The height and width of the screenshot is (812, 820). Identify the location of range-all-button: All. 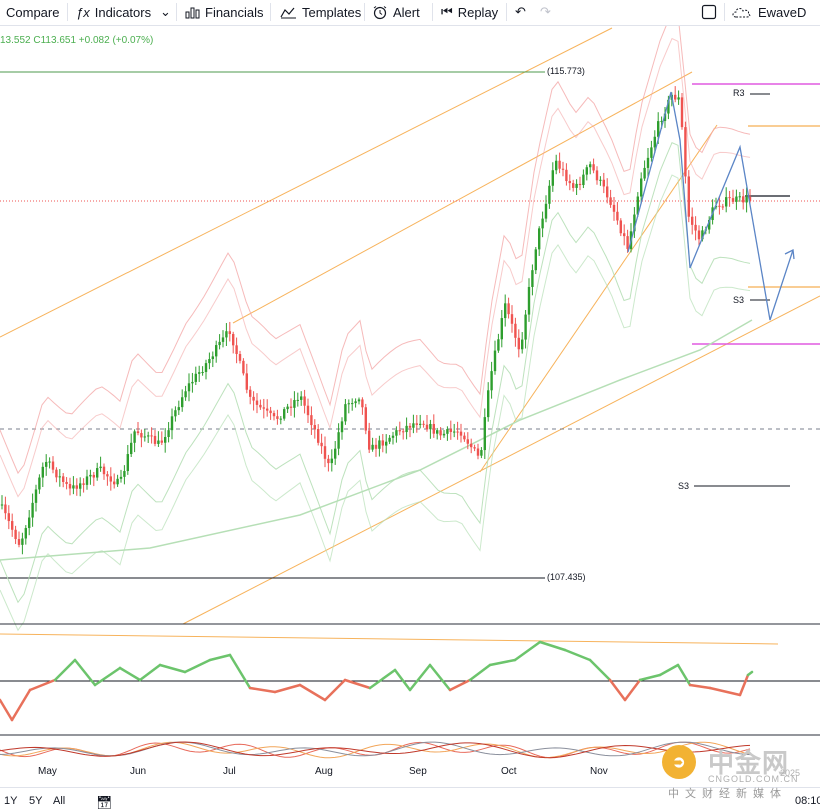
(59, 801).